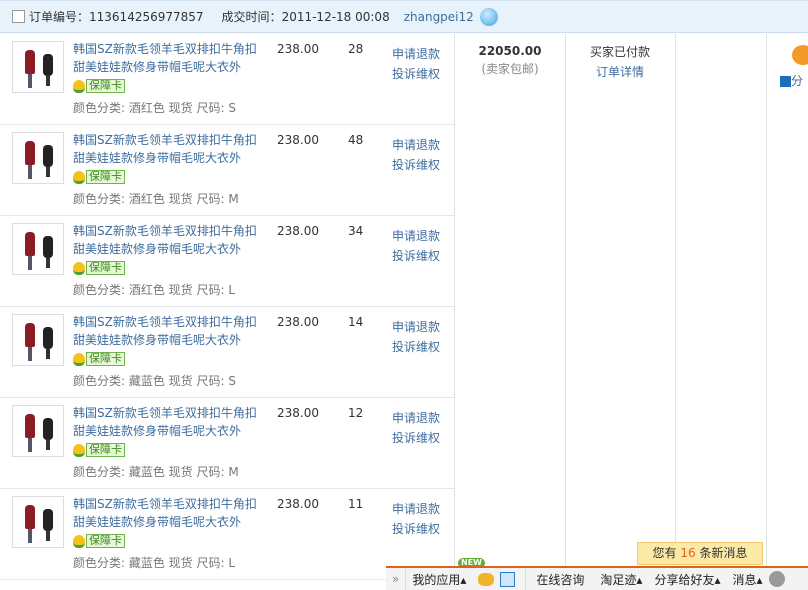 This screenshot has height=590, width=808. Describe the element at coordinates (687, 579) in the screenshot. I see `share-friends-menu: 分享给好友▴` at that location.